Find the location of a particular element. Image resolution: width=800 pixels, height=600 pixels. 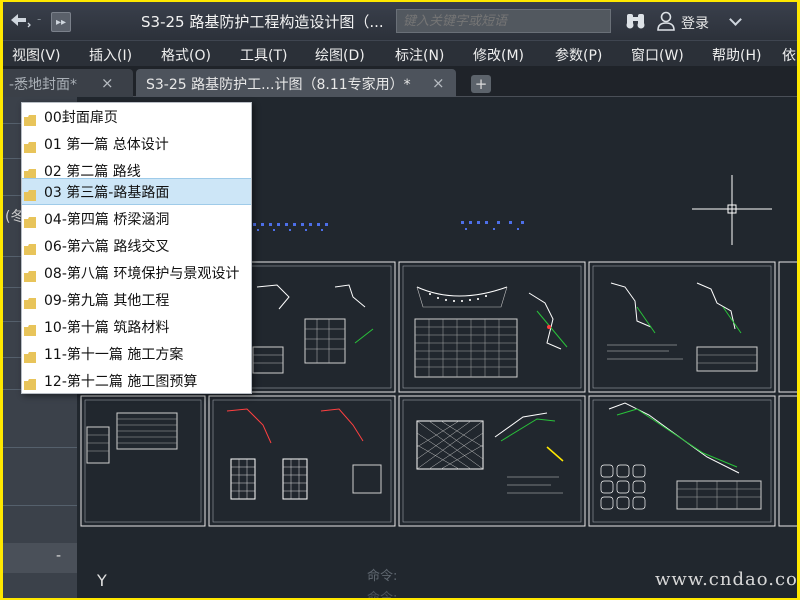

menu-insert: 插入(I) is located at coordinates (110, 55).